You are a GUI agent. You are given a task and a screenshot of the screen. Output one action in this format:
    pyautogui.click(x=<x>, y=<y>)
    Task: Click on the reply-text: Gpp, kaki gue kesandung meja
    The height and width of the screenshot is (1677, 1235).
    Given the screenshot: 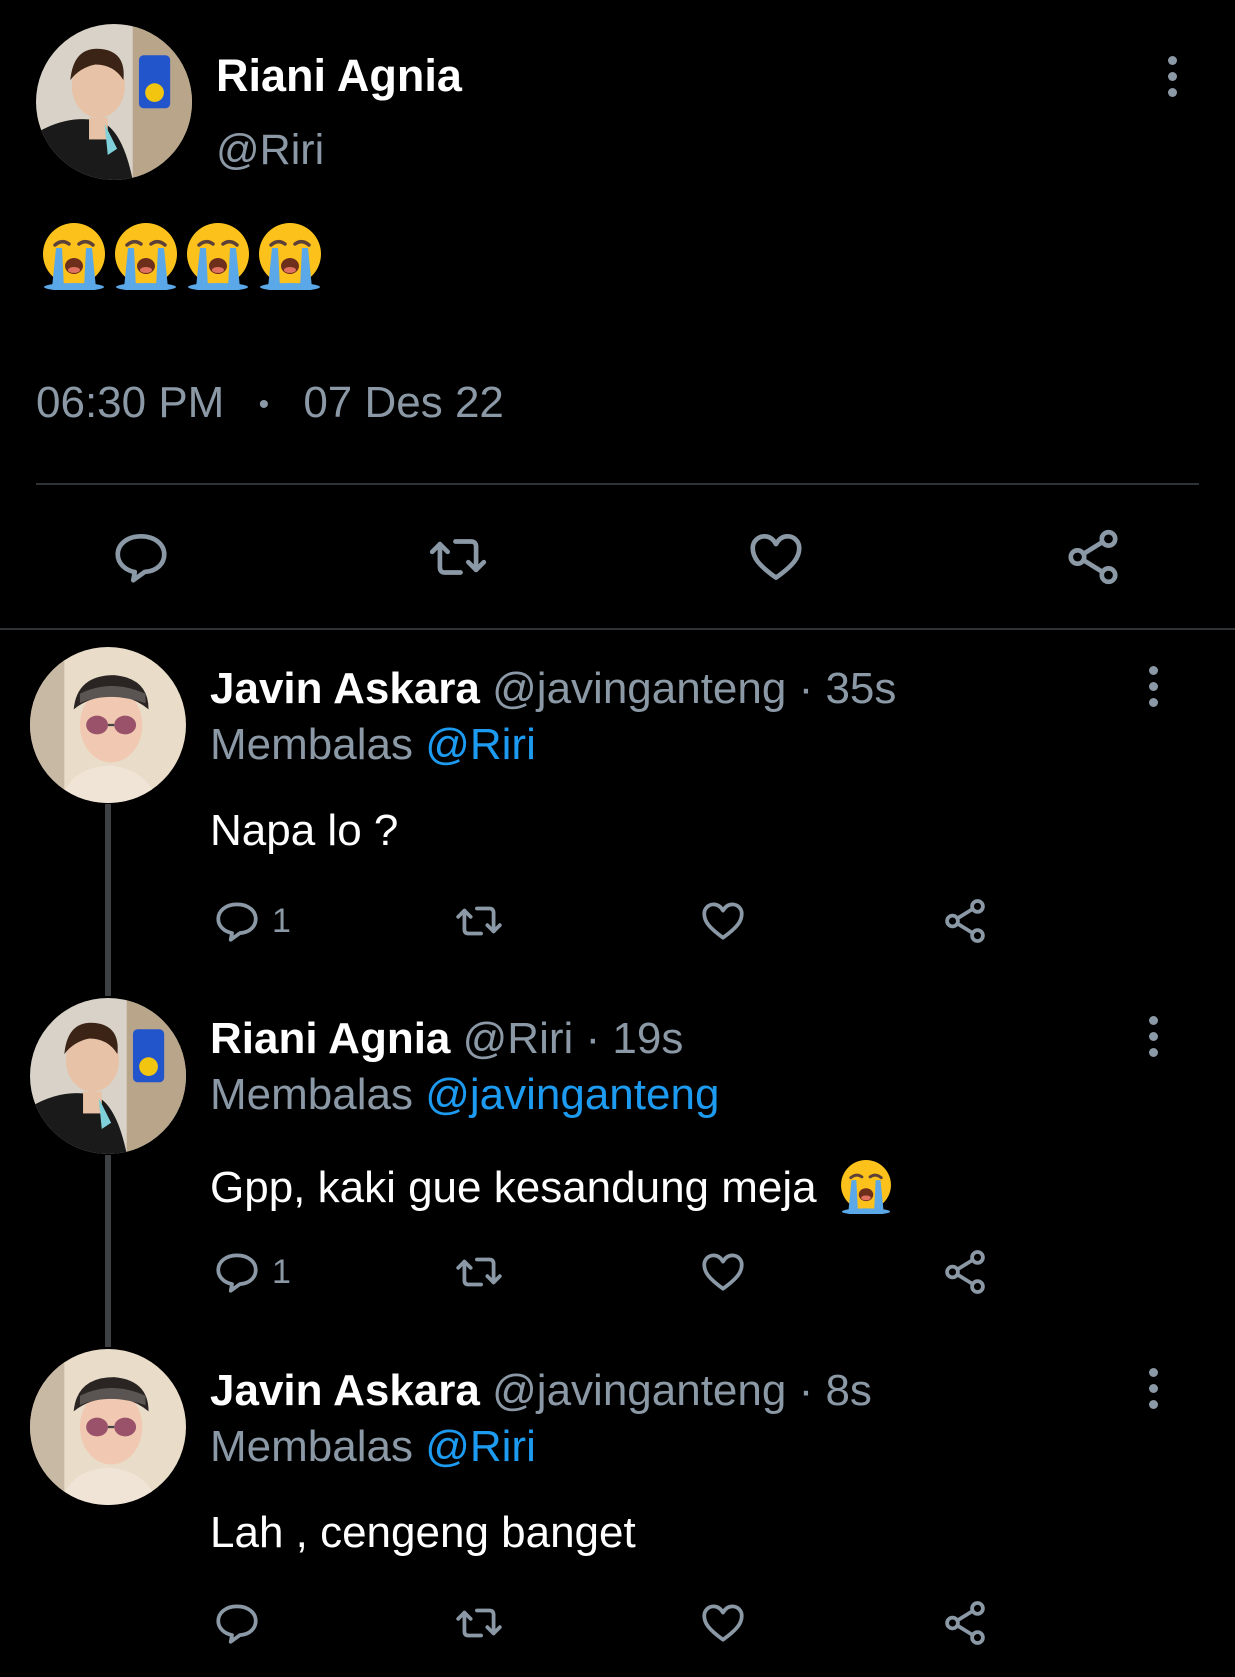 What is the action you would take?
    pyautogui.click(x=513, y=1187)
    